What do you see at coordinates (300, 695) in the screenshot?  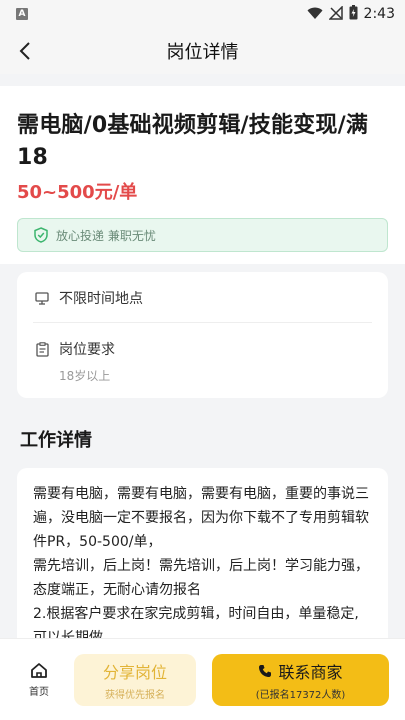 I see `contact-sub-label: (已报名17372人数)` at bounding box center [300, 695].